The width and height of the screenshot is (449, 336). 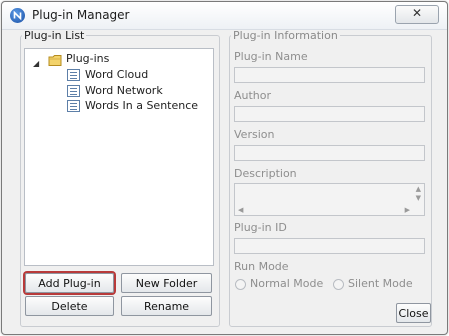 I want to click on delete-button: Delete, so click(x=69, y=306).